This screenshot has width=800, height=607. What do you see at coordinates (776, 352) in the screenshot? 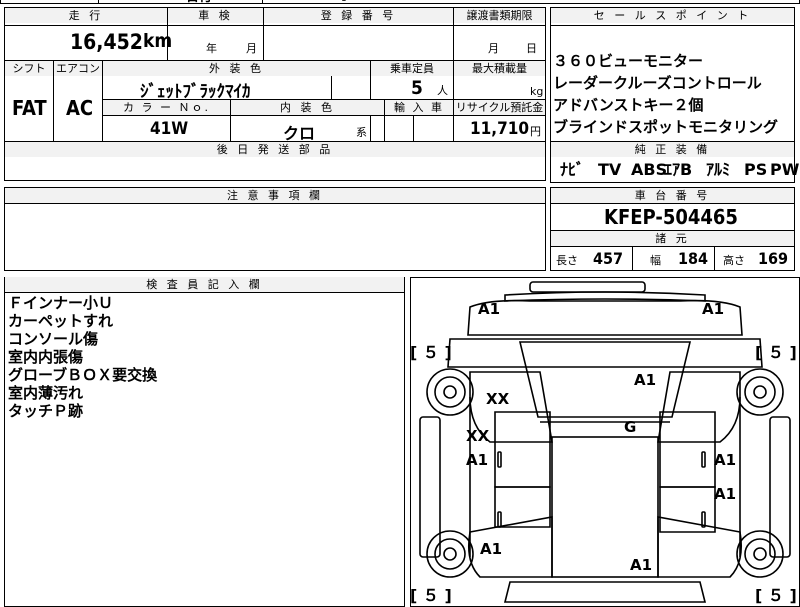
I see `tire-tread-front-right: [ ５ ]` at bounding box center [776, 352].